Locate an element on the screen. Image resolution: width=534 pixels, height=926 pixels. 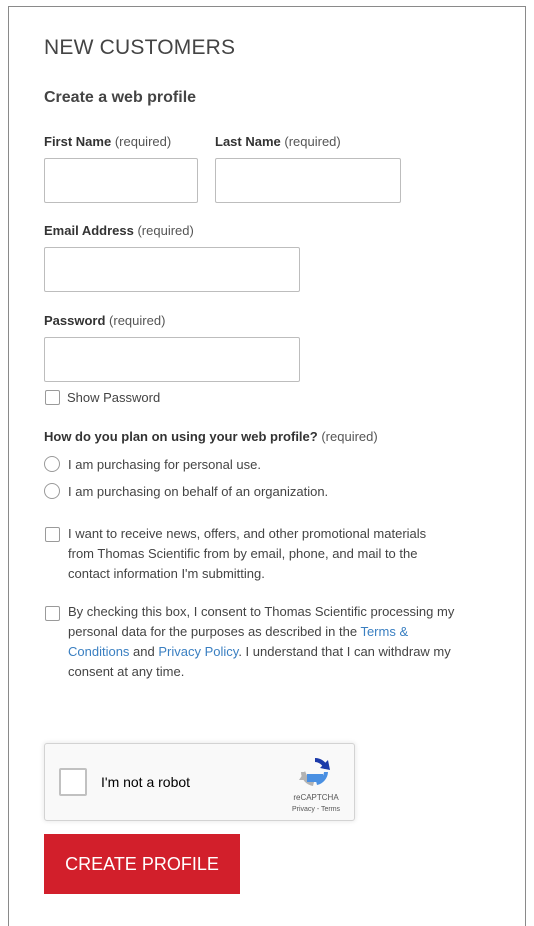
email-input is located at coordinates (172, 269).